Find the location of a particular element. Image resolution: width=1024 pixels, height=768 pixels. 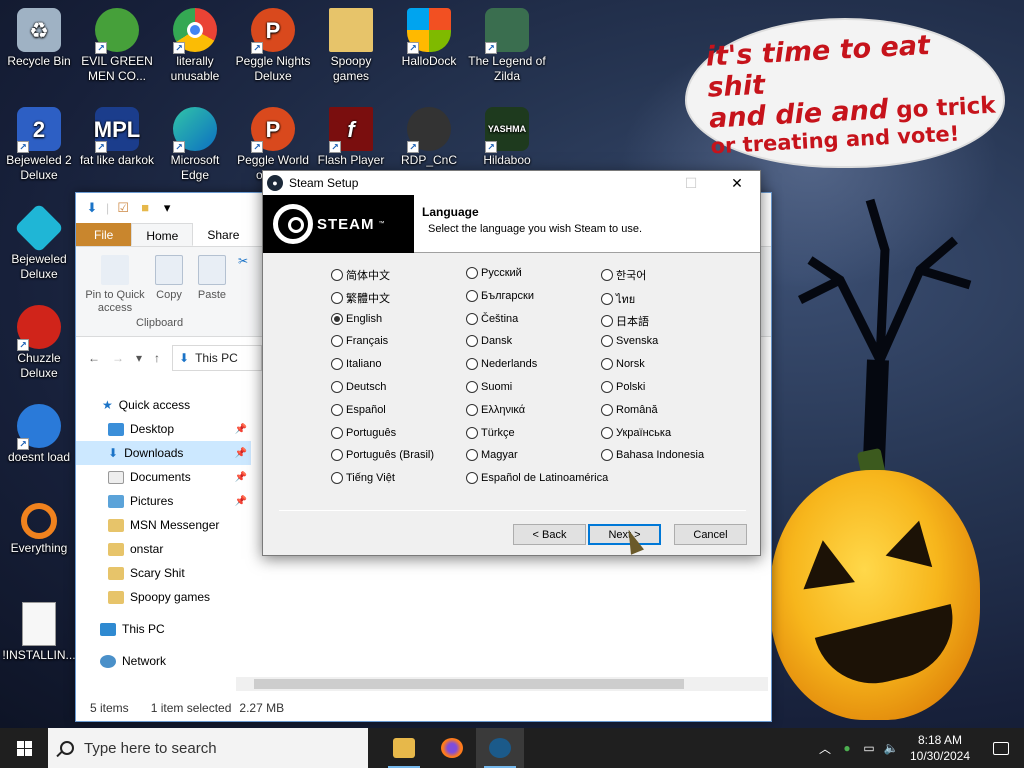

language-option: Български is located at coordinates (500, 295).